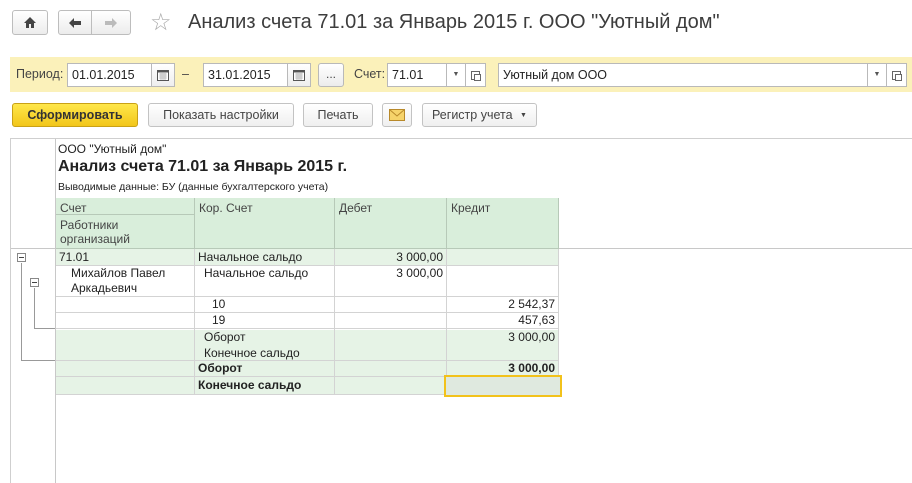 The height and width of the screenshot is (483, 912). I want to click on cell-total-credit: 3 000,00, so click(502, 368).